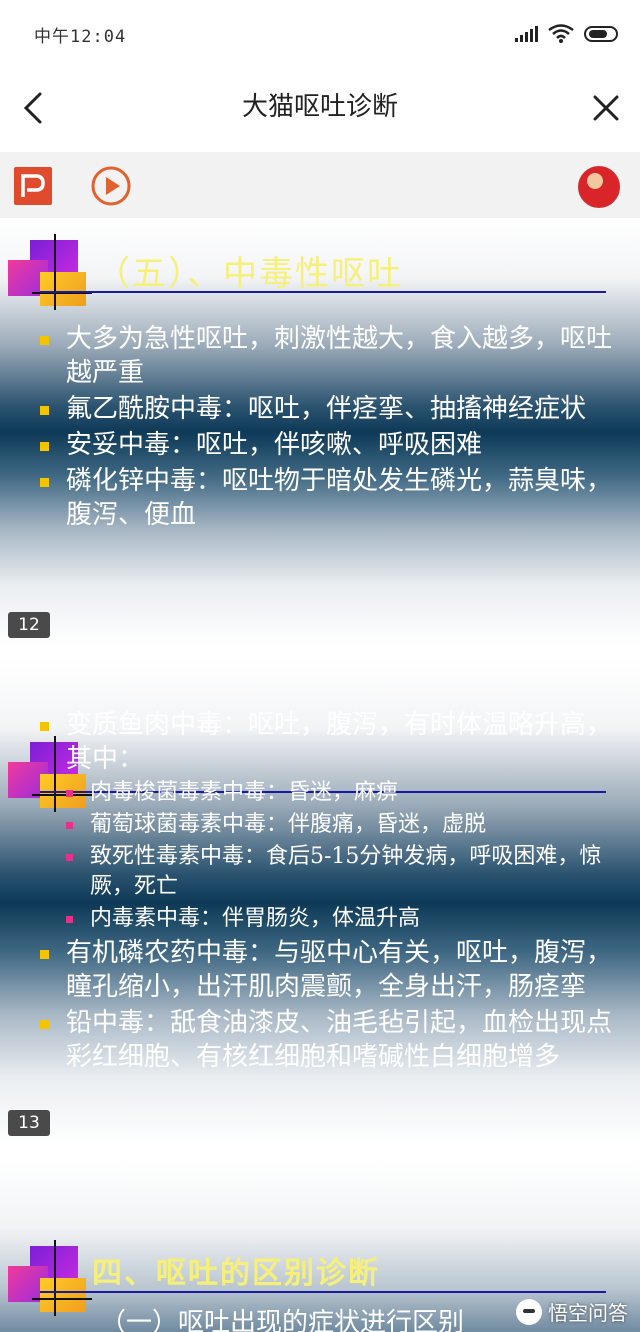 The width and height of the screenshot is (640, 1332). I want to click on page-number-badge: 13, so click(29, 1123).